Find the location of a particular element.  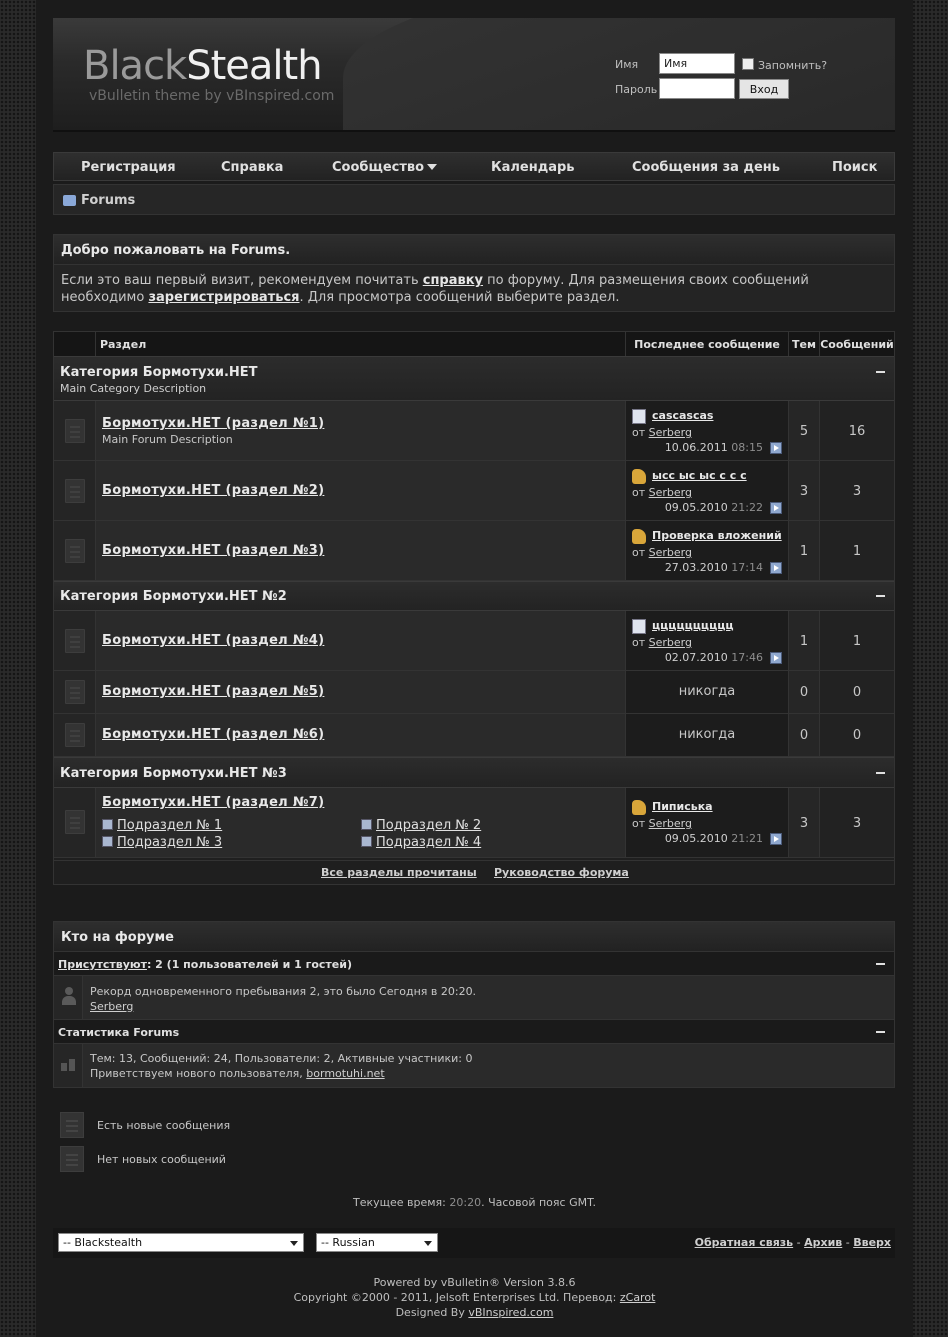

logo: BlackStealth is located at coordinates (203, 66).